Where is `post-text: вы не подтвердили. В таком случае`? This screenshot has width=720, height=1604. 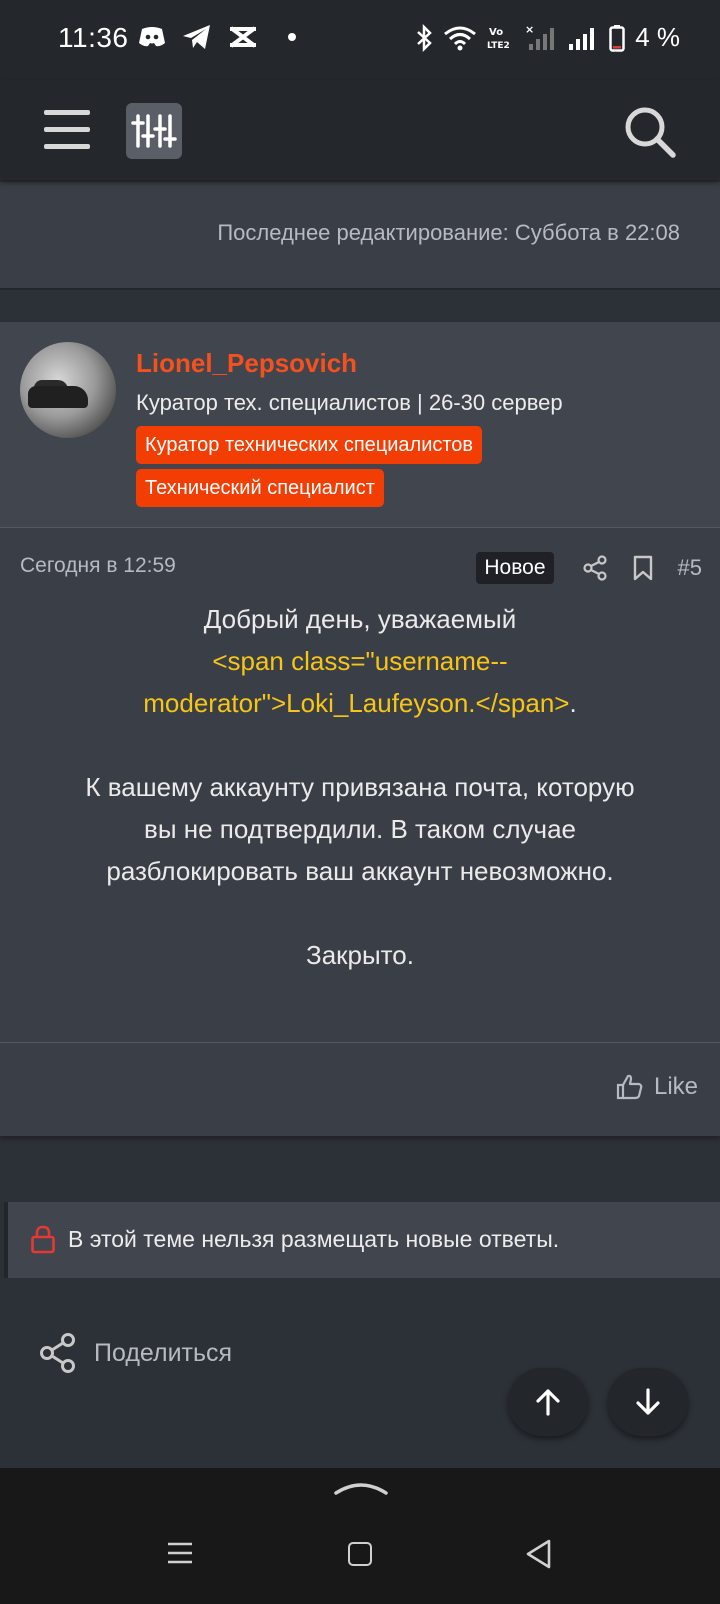
post-text: вы не подтвердили. В таком случае is located at coordinates (360, 829).